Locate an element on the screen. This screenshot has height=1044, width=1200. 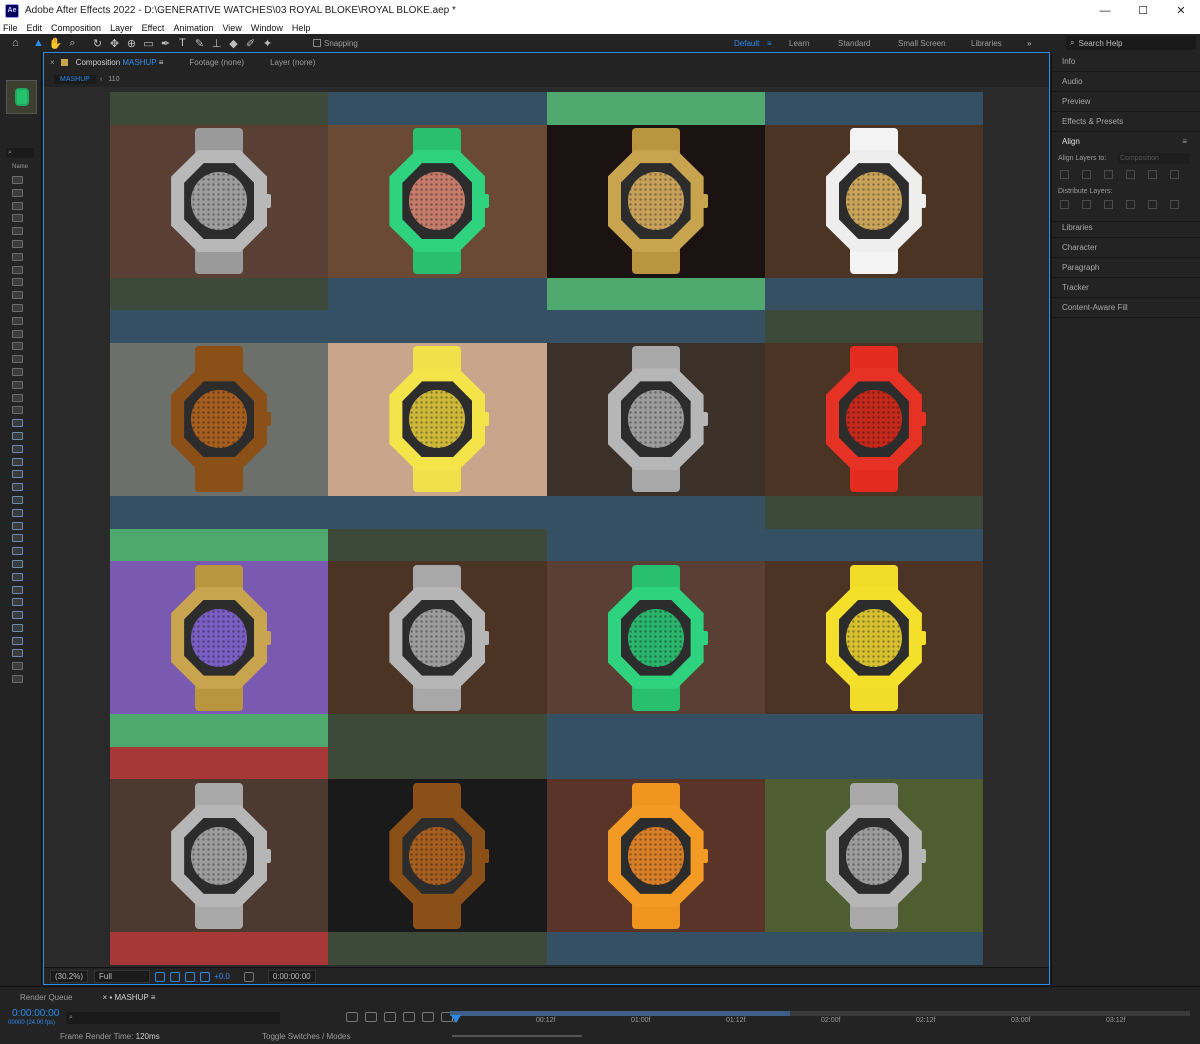
pen-icon: ✒ is located at coordinates (165, 43).